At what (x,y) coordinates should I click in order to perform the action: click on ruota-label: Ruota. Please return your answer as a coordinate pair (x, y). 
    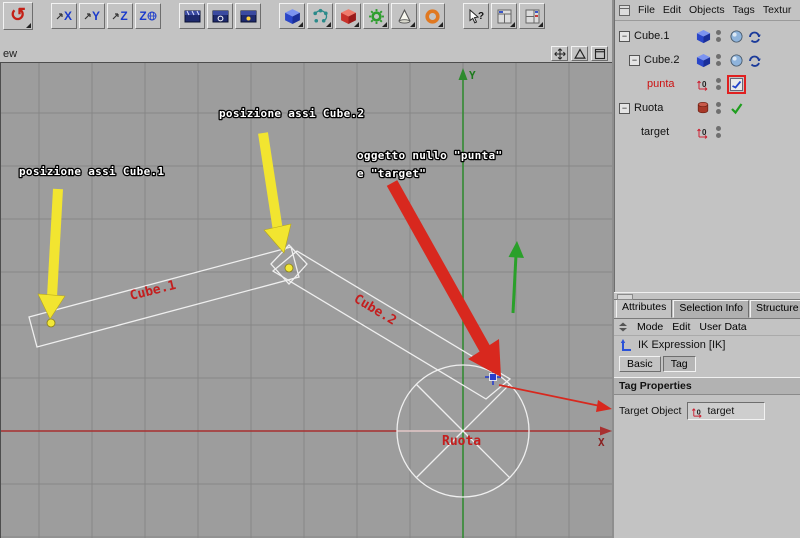
    Looking at the image, I should click on (461, 441).